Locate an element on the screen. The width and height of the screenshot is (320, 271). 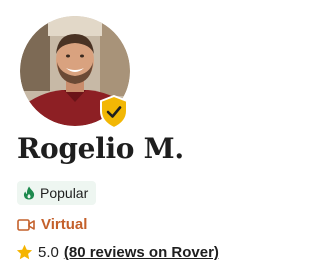
popular-label: Popular is located at coordinates (64, 193).